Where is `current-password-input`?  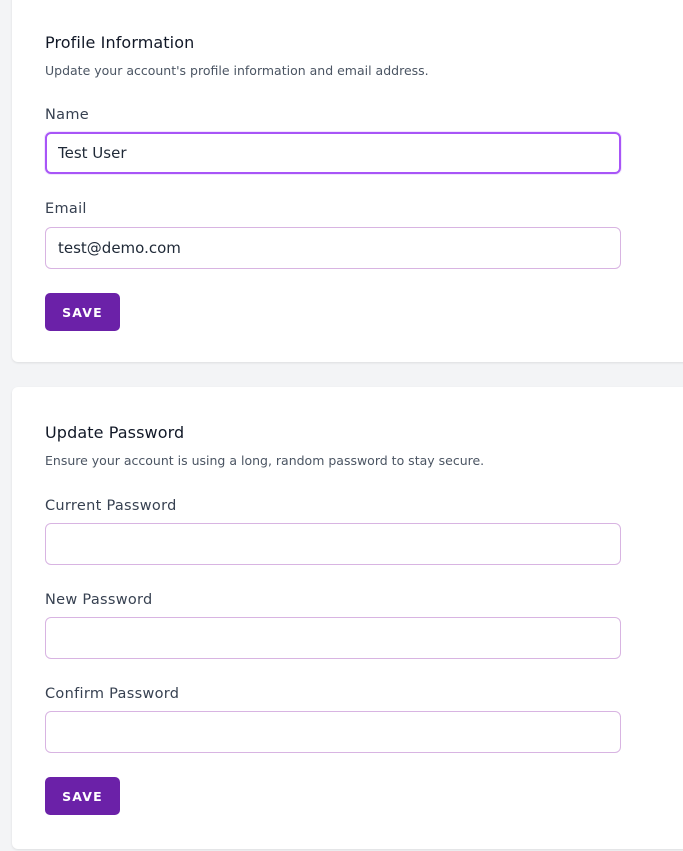
current-password-input is located at coordinates (333, 544).